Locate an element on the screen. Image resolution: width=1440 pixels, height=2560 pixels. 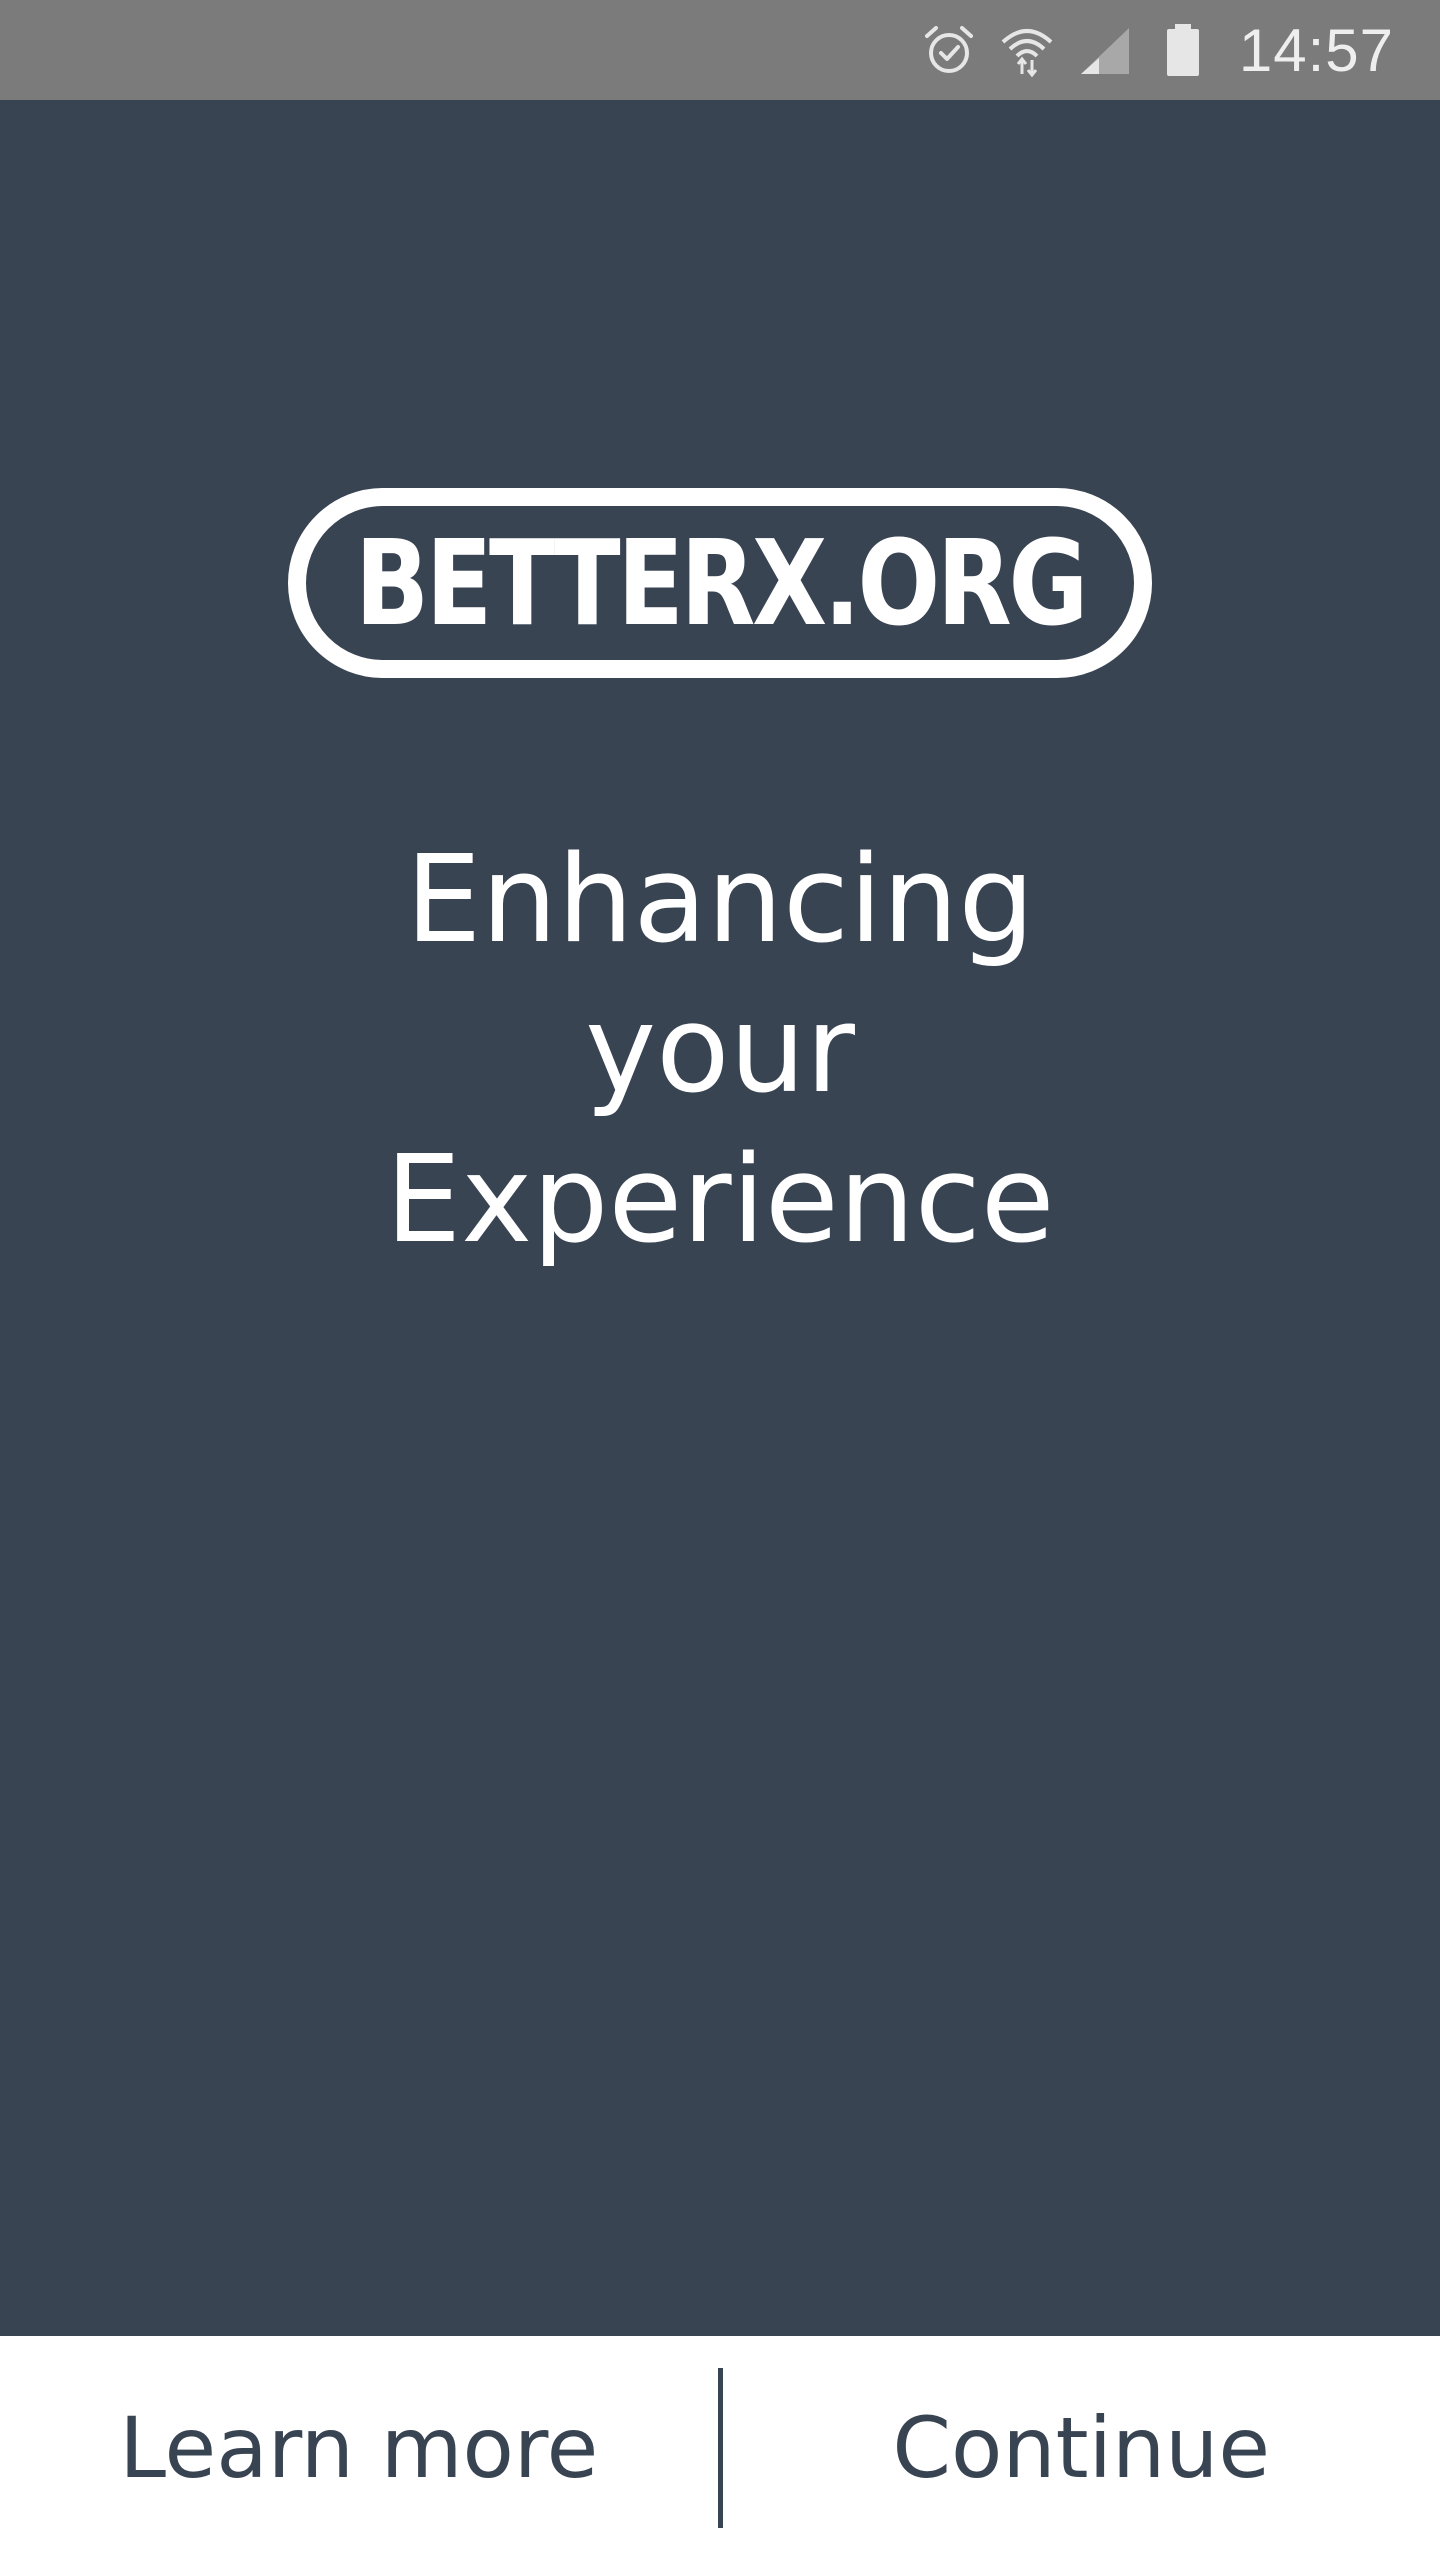
learn-more-button: Learn more is located at coordinates (359, 2448).